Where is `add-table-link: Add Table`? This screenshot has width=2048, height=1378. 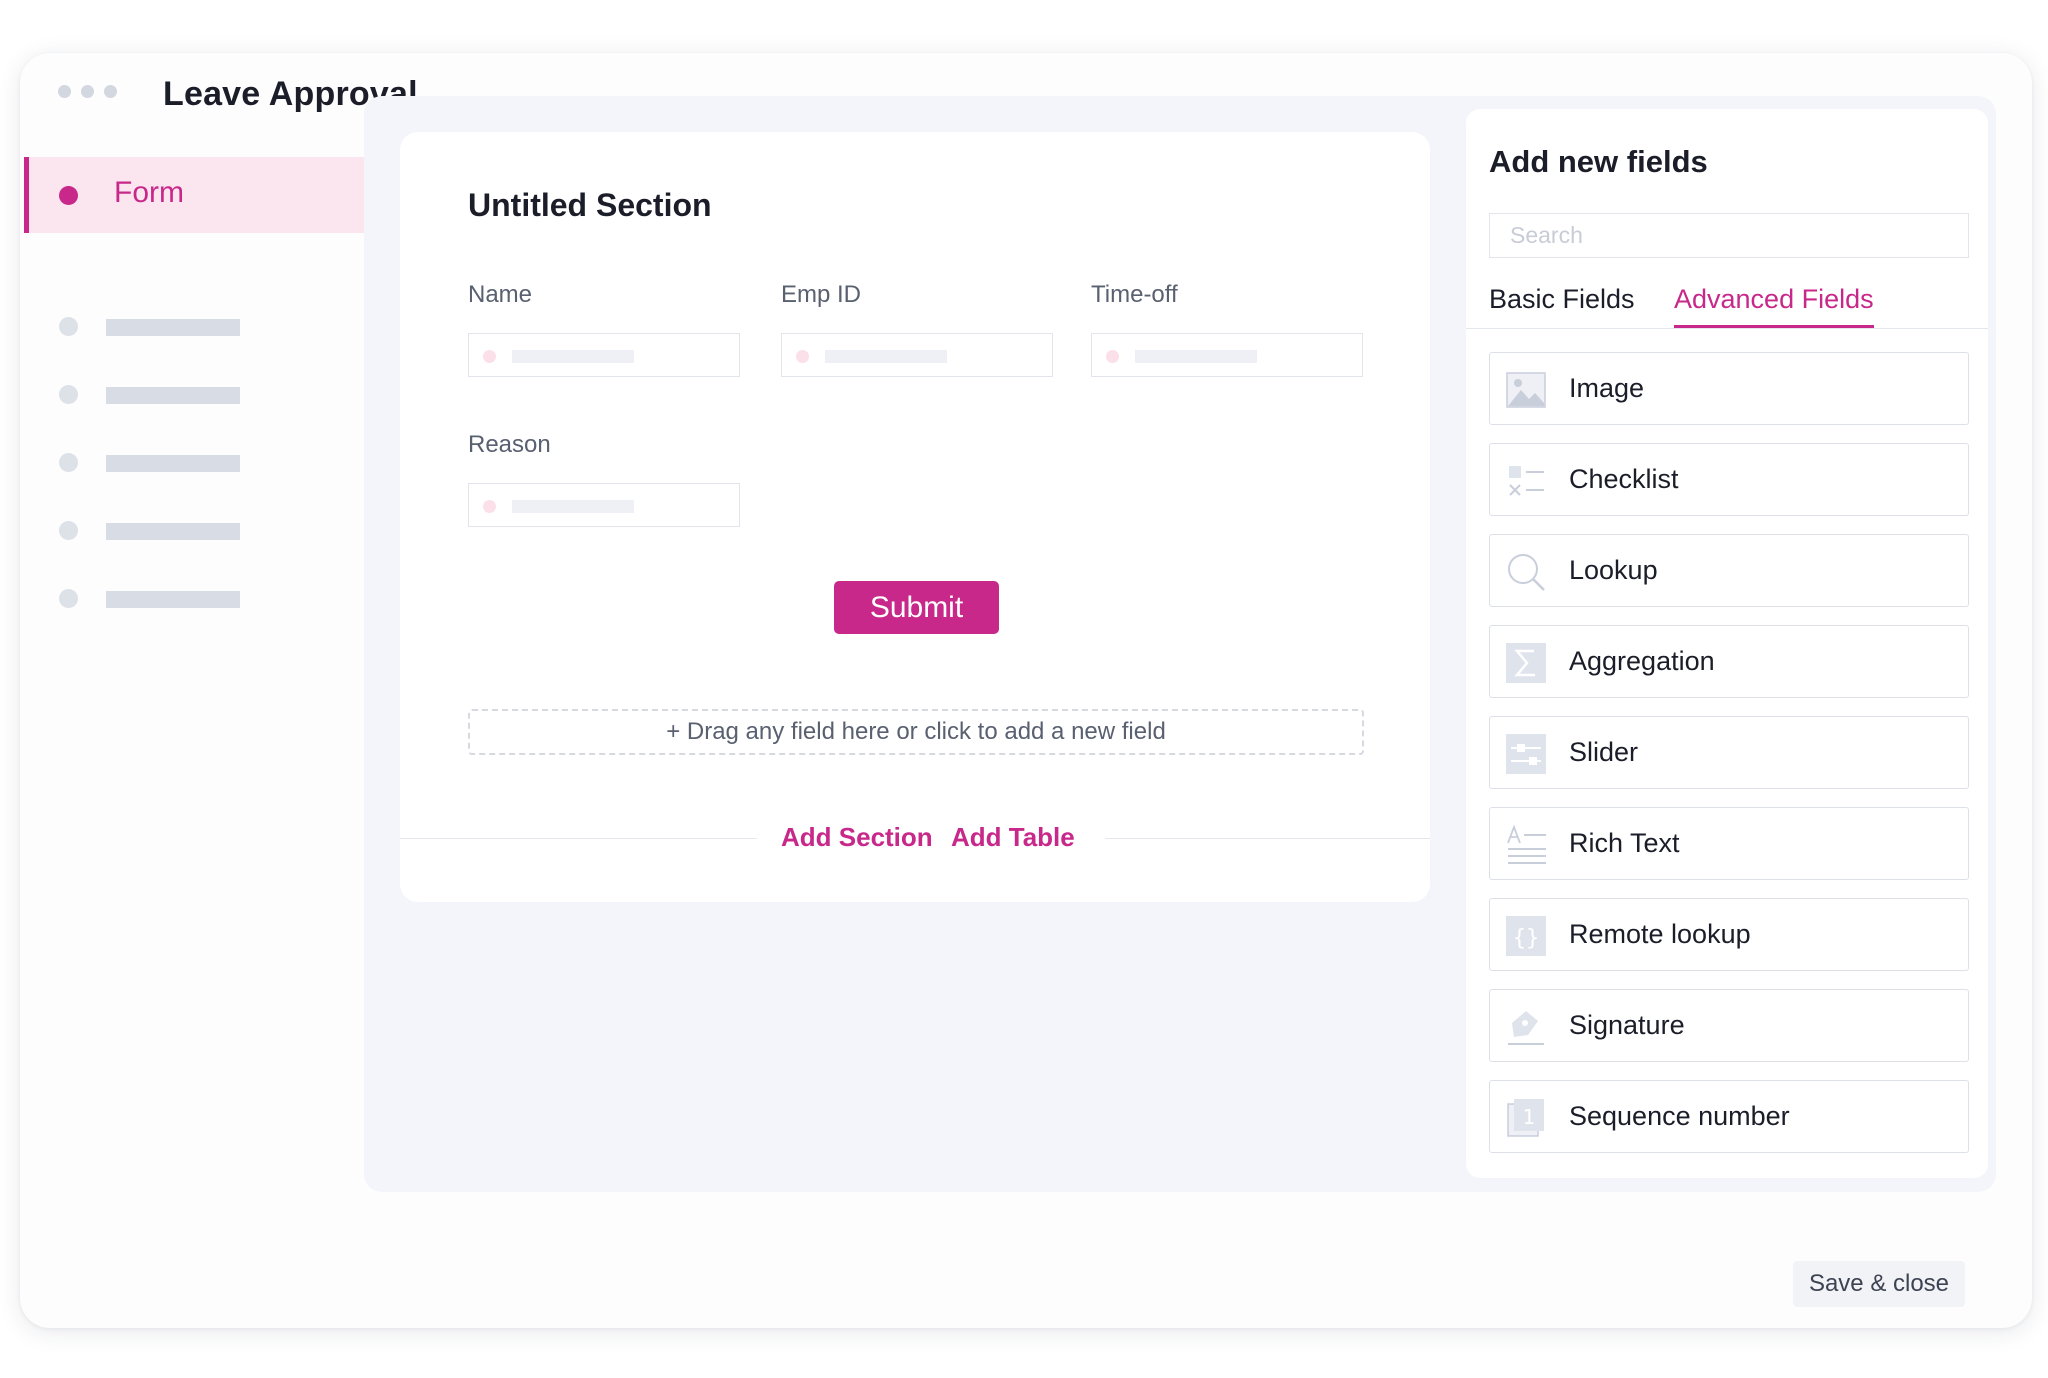
add-table-link: Add Table is located at coordinates (1013, 837).